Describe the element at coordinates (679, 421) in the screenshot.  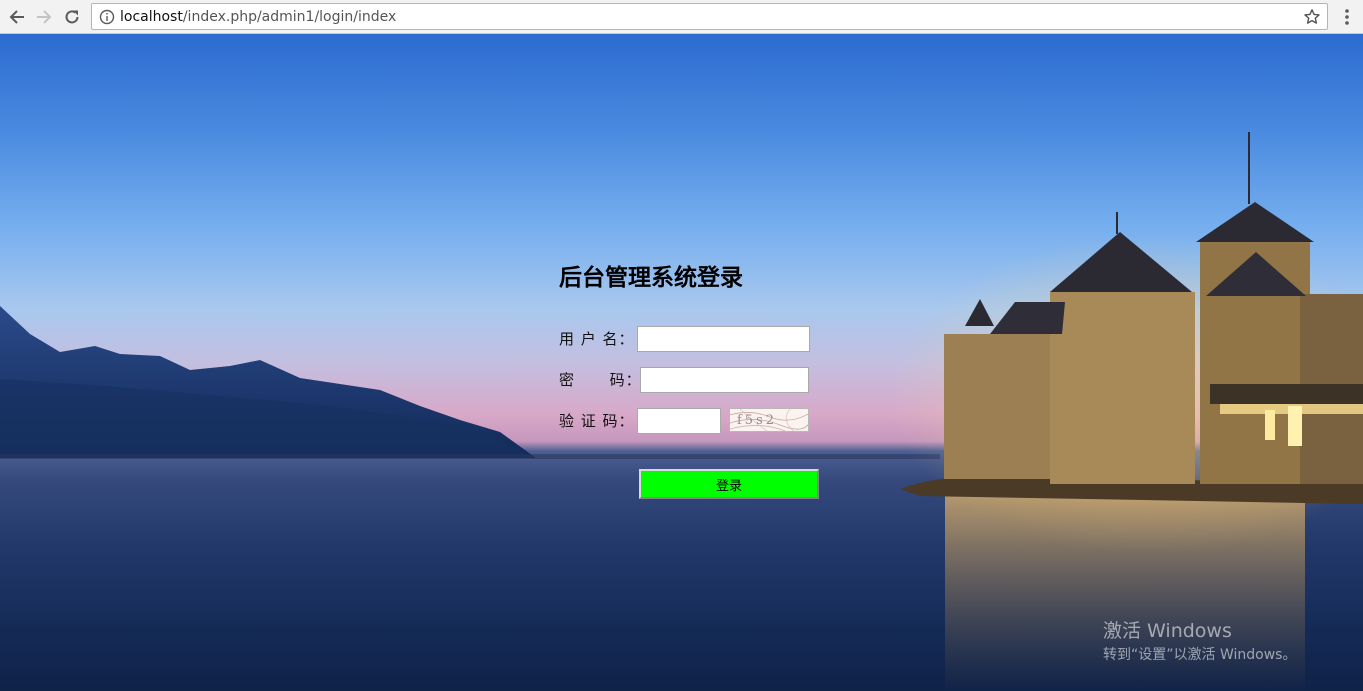
I see `captcha-input` at that location.